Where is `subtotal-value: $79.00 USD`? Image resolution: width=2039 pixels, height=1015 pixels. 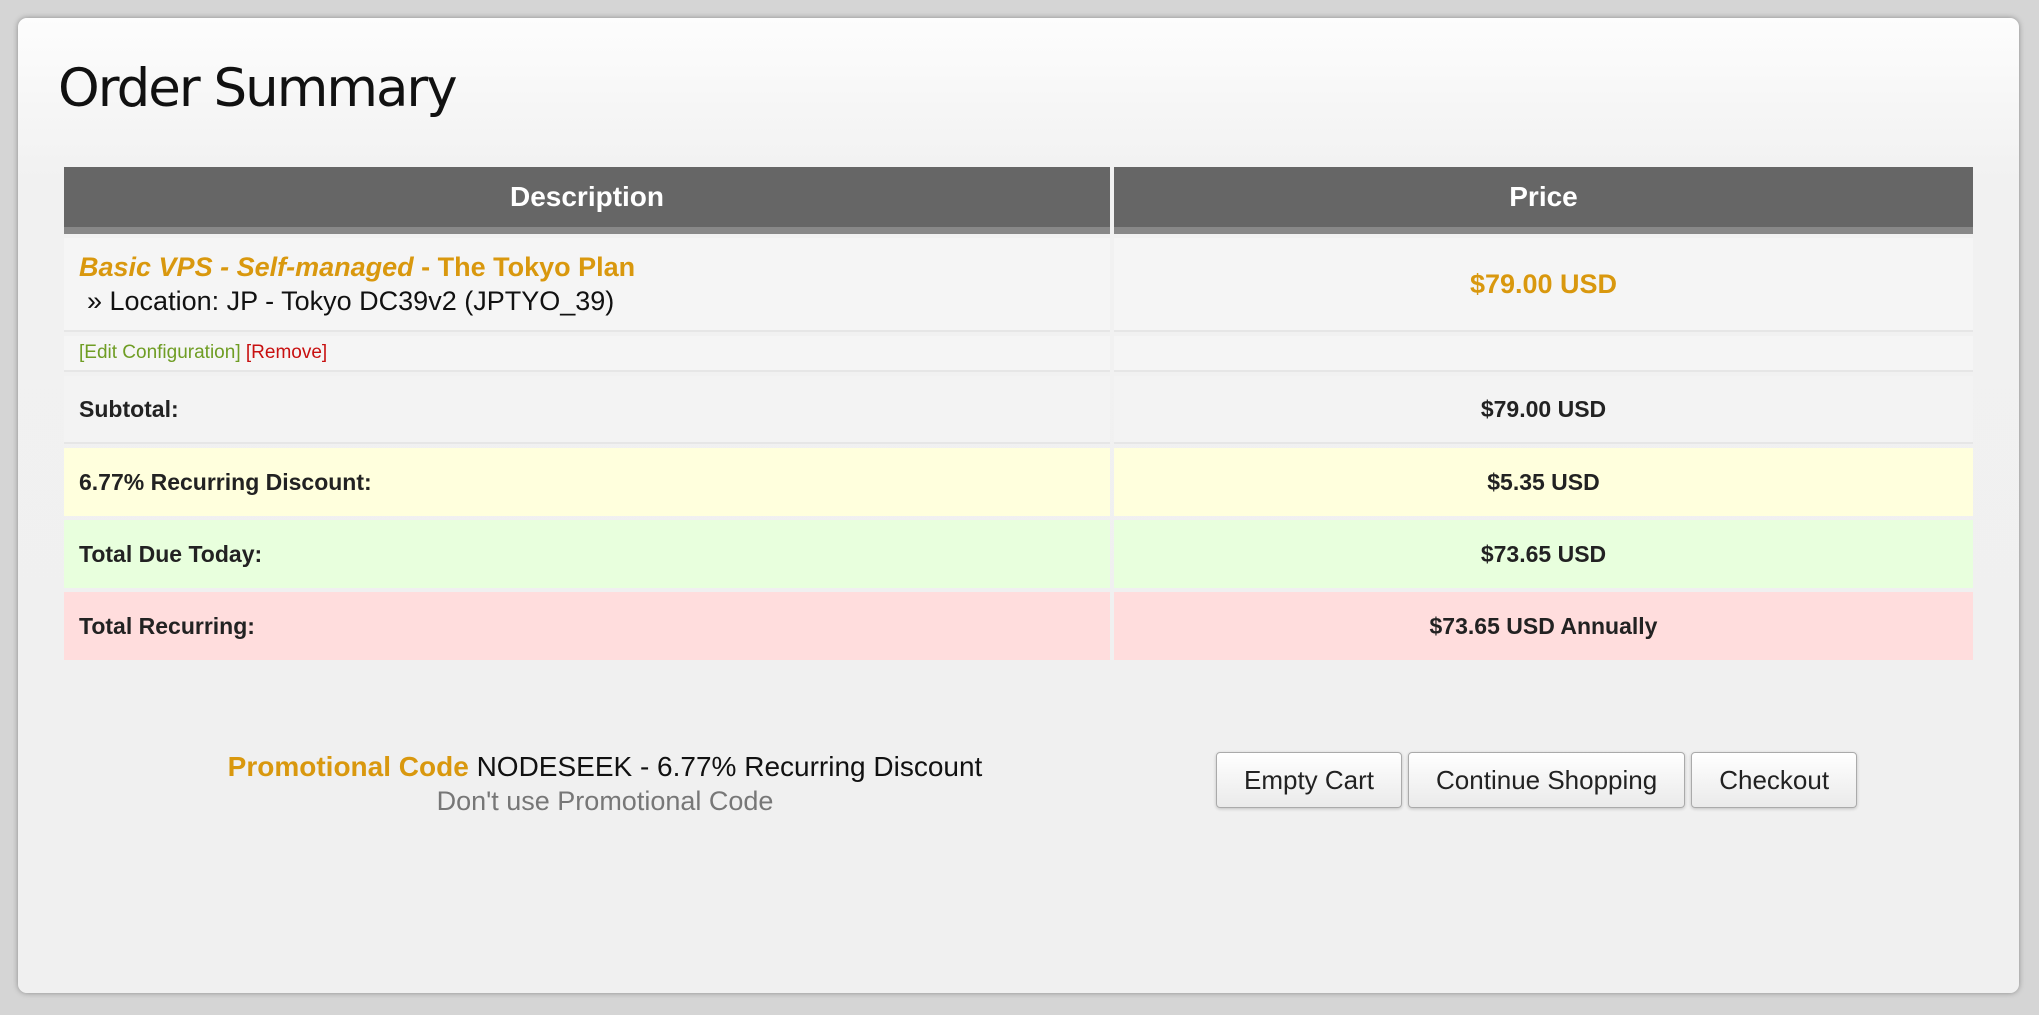 subtotal-value: $79.00 USD is located at coordinates (1543, 410).